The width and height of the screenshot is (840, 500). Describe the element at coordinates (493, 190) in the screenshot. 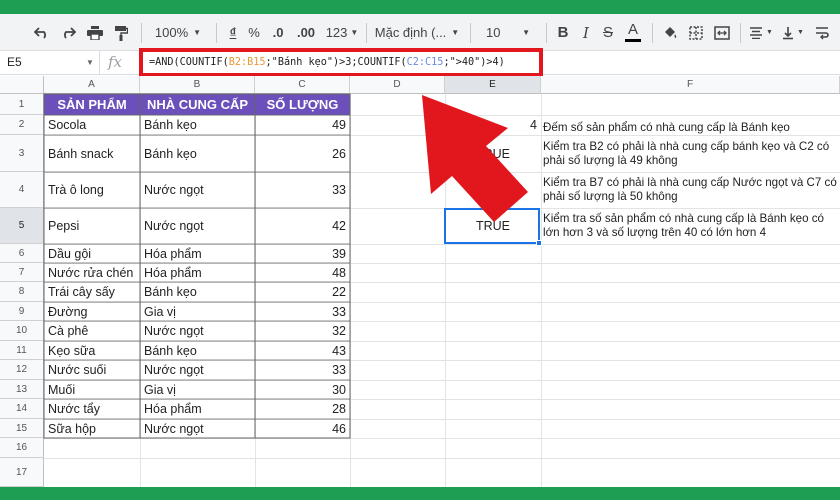

I see `cell-result-and-2: SE` at that location.